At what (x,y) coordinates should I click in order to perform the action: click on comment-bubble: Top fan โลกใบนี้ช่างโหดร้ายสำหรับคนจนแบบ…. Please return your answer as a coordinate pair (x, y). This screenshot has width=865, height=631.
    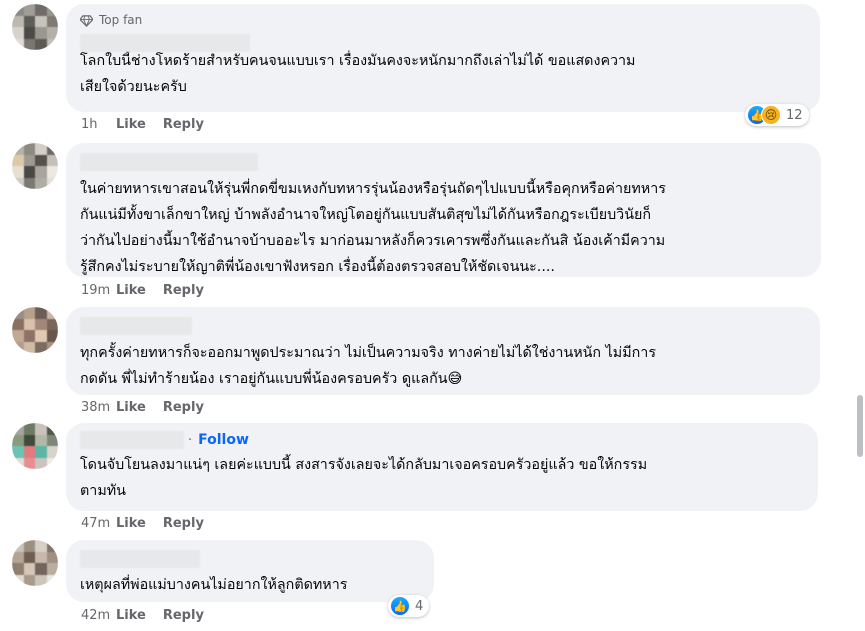
    Looking at the image, I should click on (443, 58).